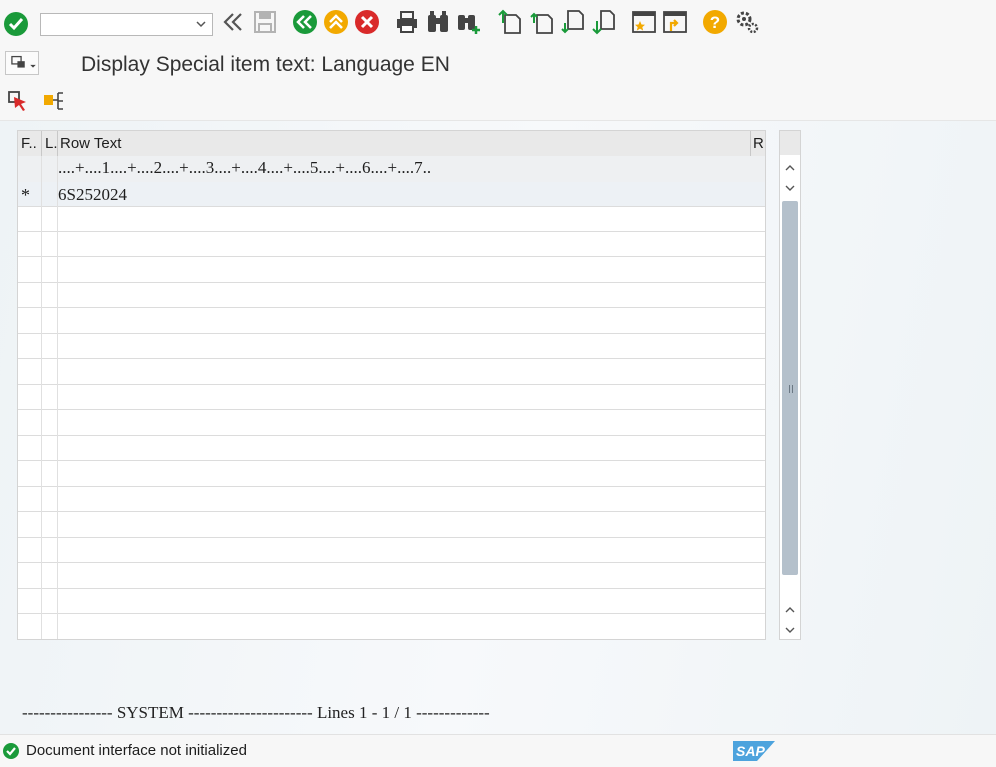 This screenshot has height=767, width=996. I want to click on column-header-line: L., so click(51, 143).